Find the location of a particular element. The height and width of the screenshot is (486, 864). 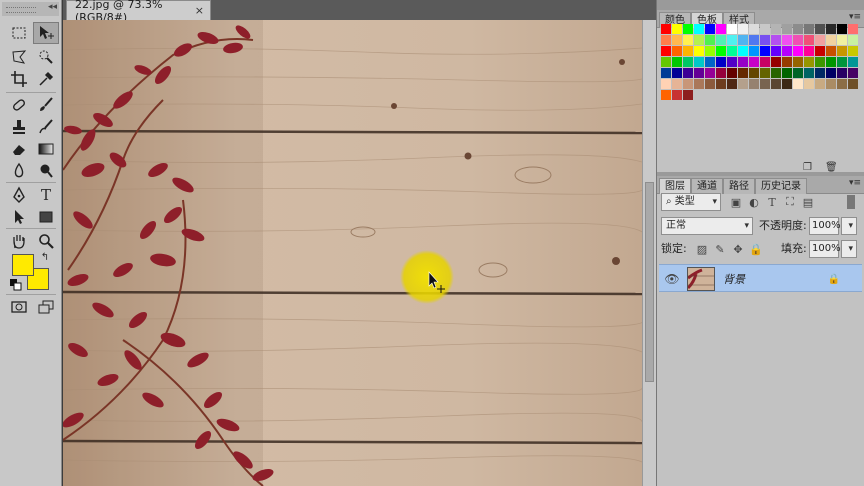

default-colors-icon is located at coordinates (16, 285).